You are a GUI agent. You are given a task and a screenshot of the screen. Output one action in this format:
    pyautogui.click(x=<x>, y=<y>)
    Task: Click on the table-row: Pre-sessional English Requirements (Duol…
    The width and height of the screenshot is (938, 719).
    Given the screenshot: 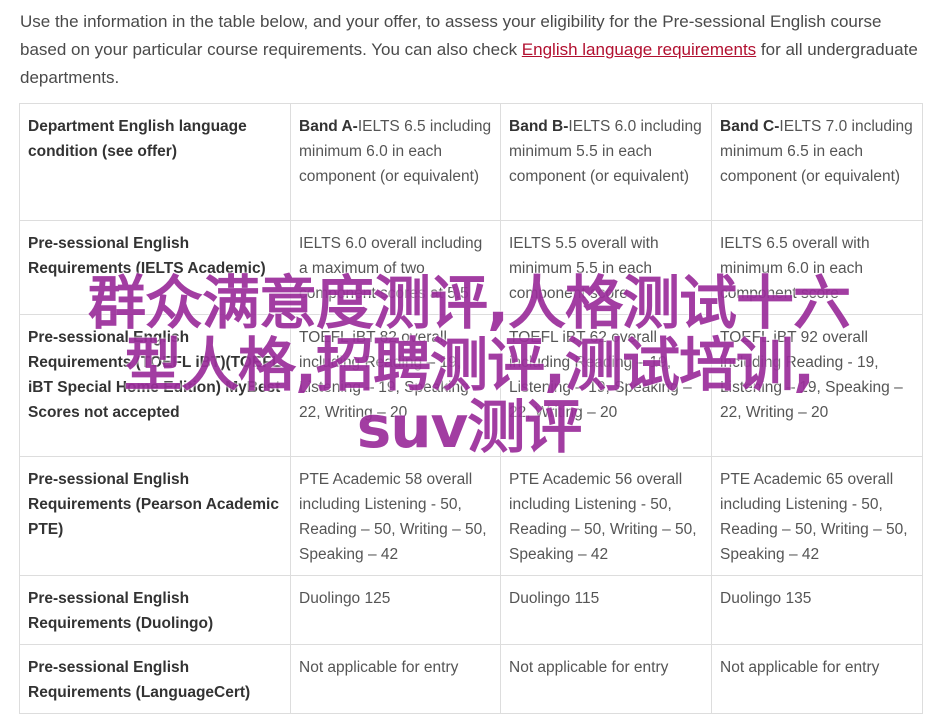 What is the action you would take?
    pyautogui.click(x=471, y=610)
    